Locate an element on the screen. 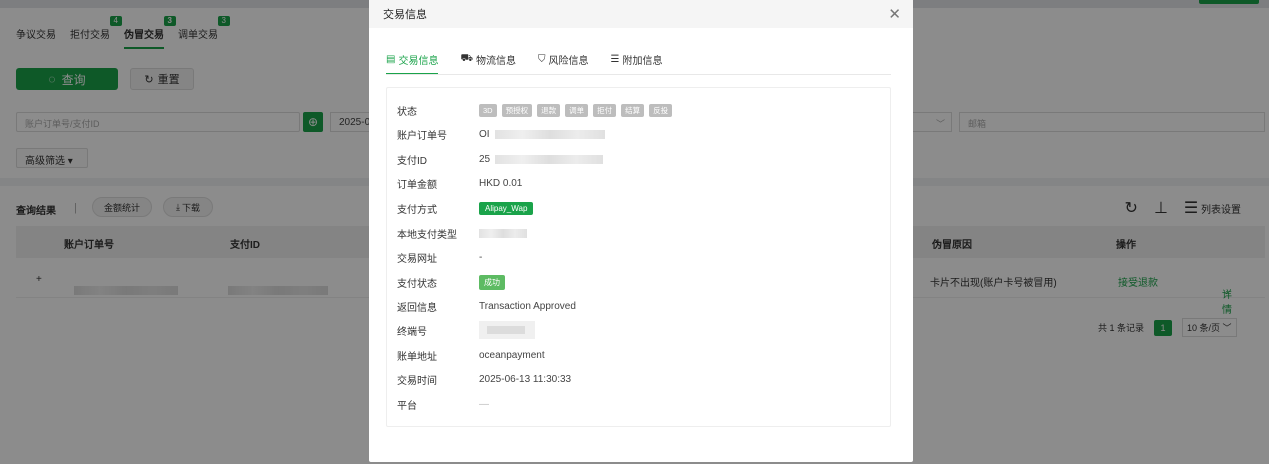  row-account-order: 账户订单号 OI is located at coordinates (501, 134).